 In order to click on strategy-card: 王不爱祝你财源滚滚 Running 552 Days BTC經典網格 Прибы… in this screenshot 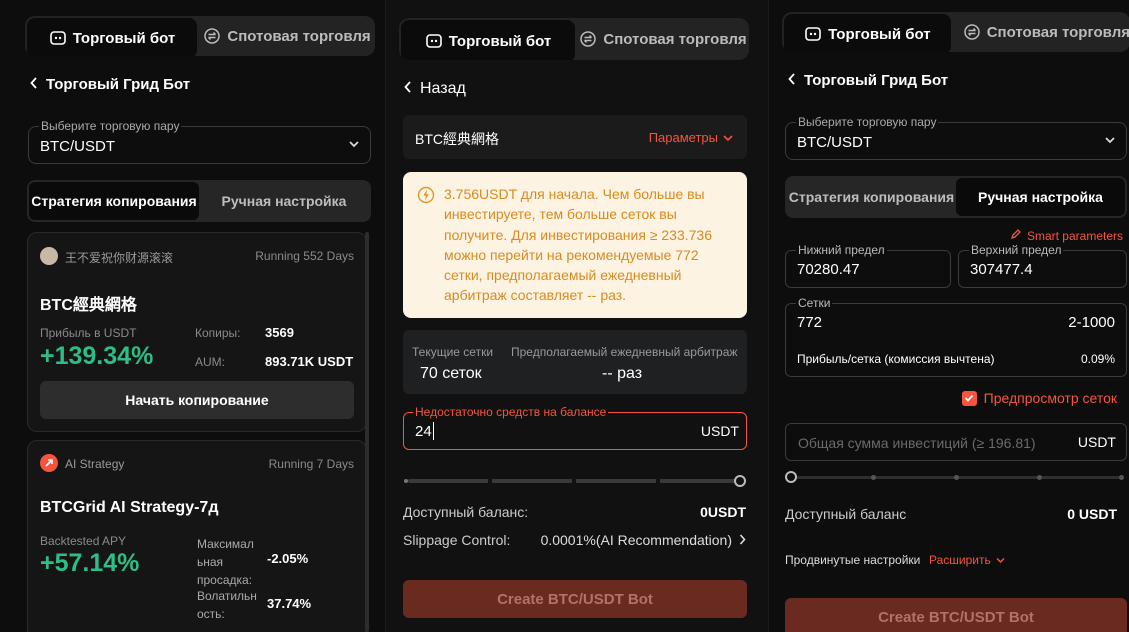, I will do `click(197, 332)`.